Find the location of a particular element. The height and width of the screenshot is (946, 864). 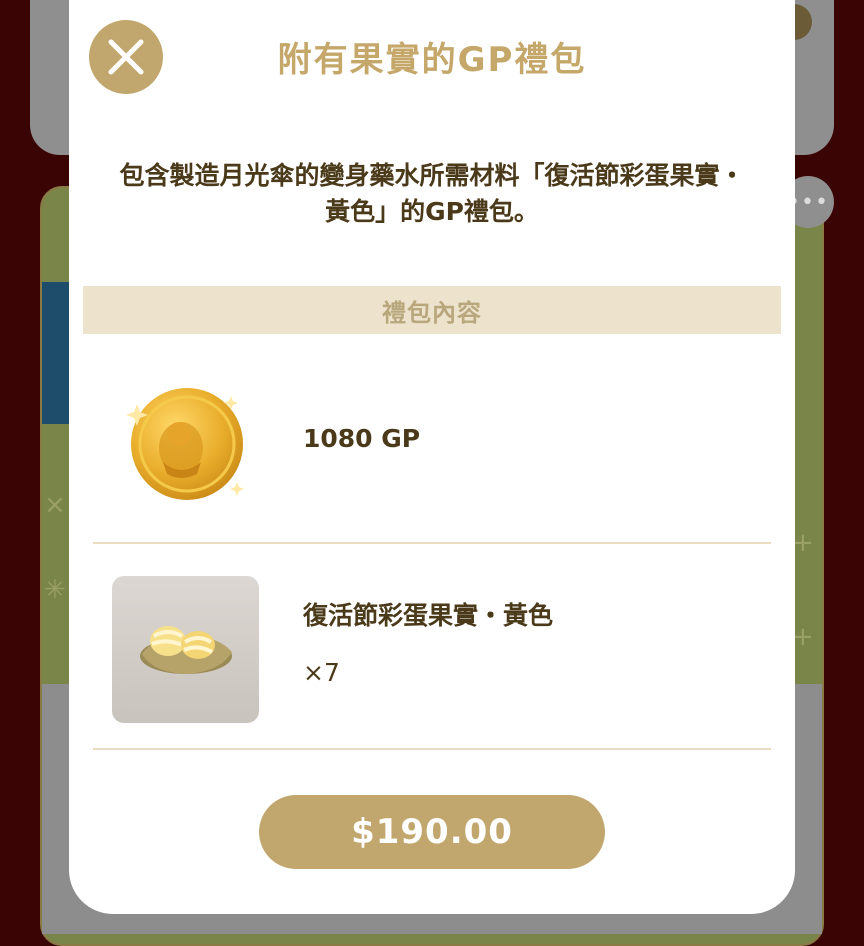

section-header: 禮包內容 is located at coordinates (432, 310).